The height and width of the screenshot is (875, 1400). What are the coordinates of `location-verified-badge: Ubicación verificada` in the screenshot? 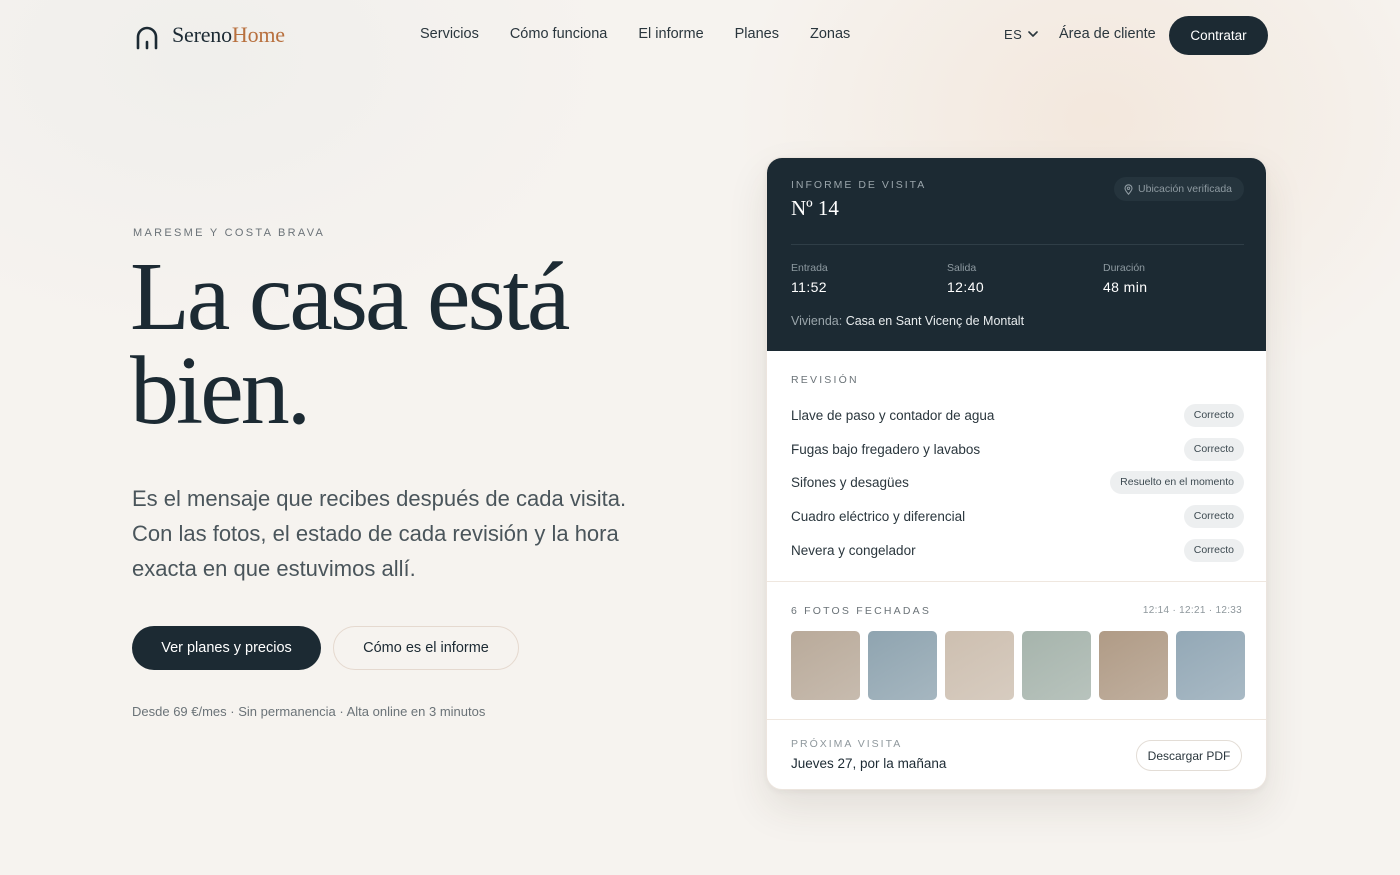 It's located at (1179, 189).